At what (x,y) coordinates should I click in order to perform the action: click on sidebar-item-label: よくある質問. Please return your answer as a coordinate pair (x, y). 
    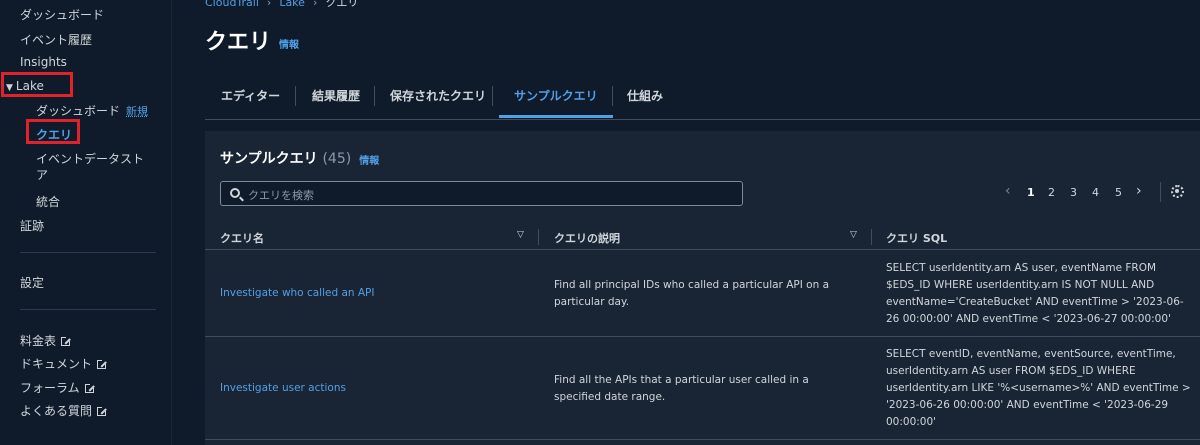
    Looking at the image, I should click on (56, 411).